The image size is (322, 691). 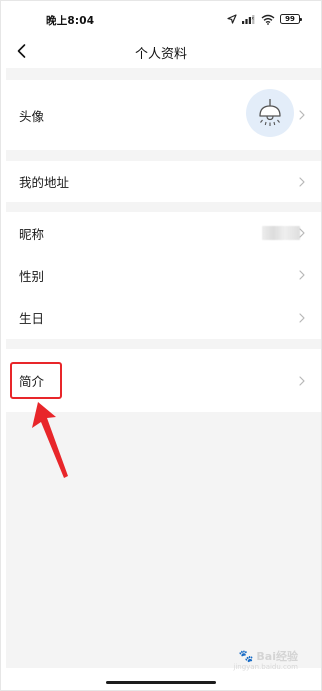 What do you see at coordinates (268, 19) in the screenshot?
I see `wifi-icon` at bounding box center [268, 19].